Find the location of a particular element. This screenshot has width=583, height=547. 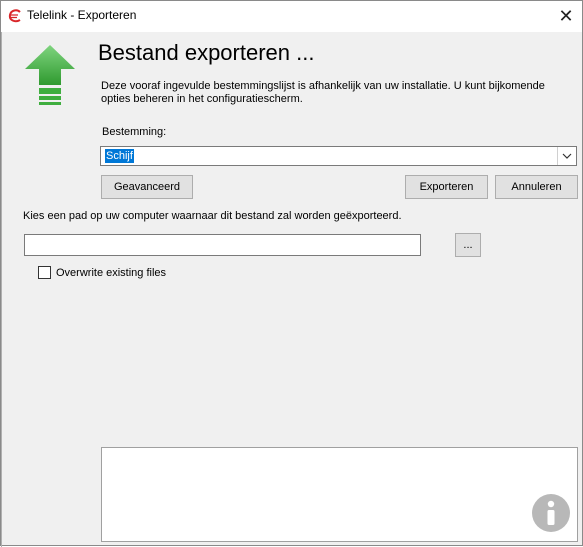

telelink-logo-icon is located at coordinates (14, 16).